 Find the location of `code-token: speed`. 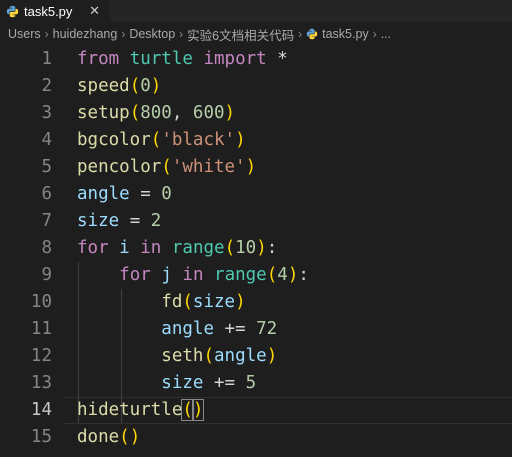

code-token: speed is located at coordinates (103, 86).